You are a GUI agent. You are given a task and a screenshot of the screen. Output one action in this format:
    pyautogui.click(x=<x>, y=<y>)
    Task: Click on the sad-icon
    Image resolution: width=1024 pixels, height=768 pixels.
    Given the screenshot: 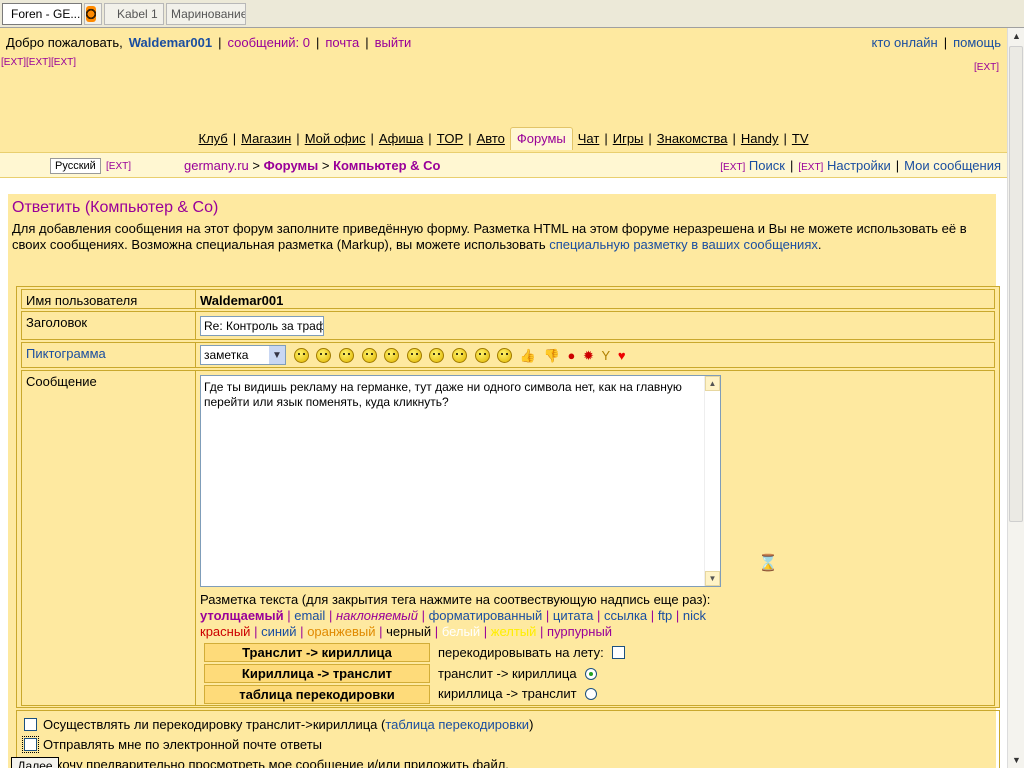 What is the action you would take?
    pyautogui.click(x=437, y=356)
    